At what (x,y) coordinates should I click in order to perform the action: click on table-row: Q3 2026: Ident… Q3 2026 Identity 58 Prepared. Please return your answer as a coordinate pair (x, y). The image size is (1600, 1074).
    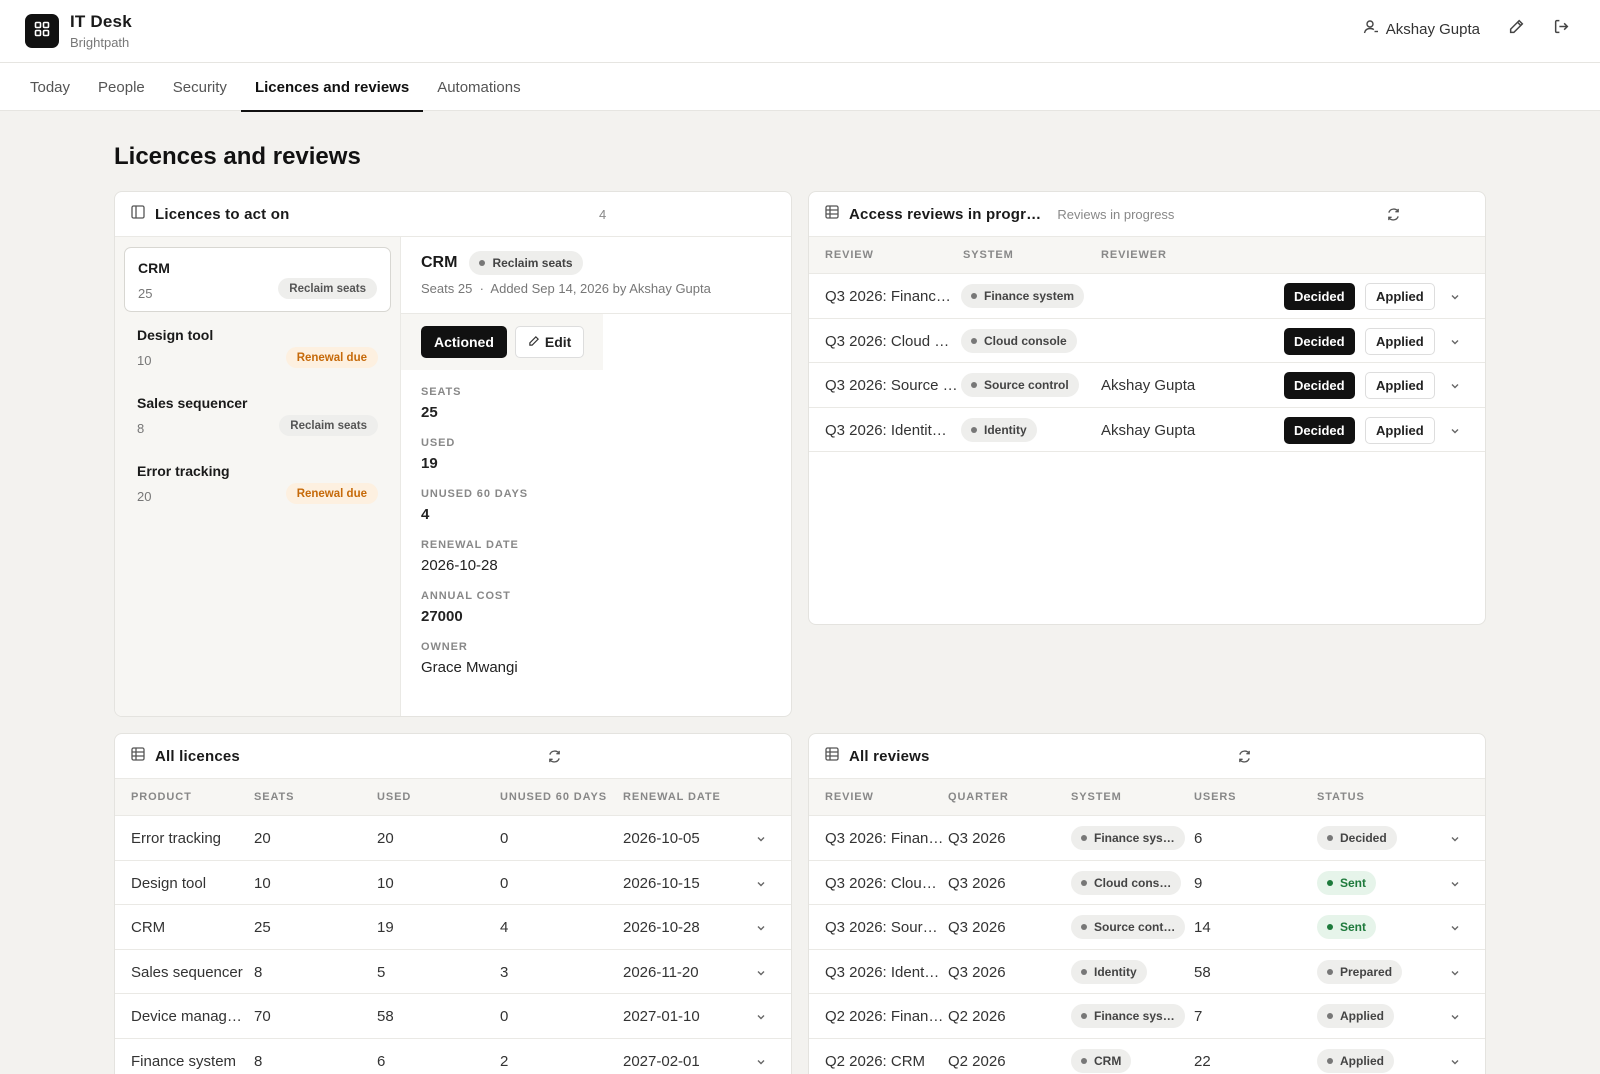
    Looking at the image, I should click on (1147, 972).